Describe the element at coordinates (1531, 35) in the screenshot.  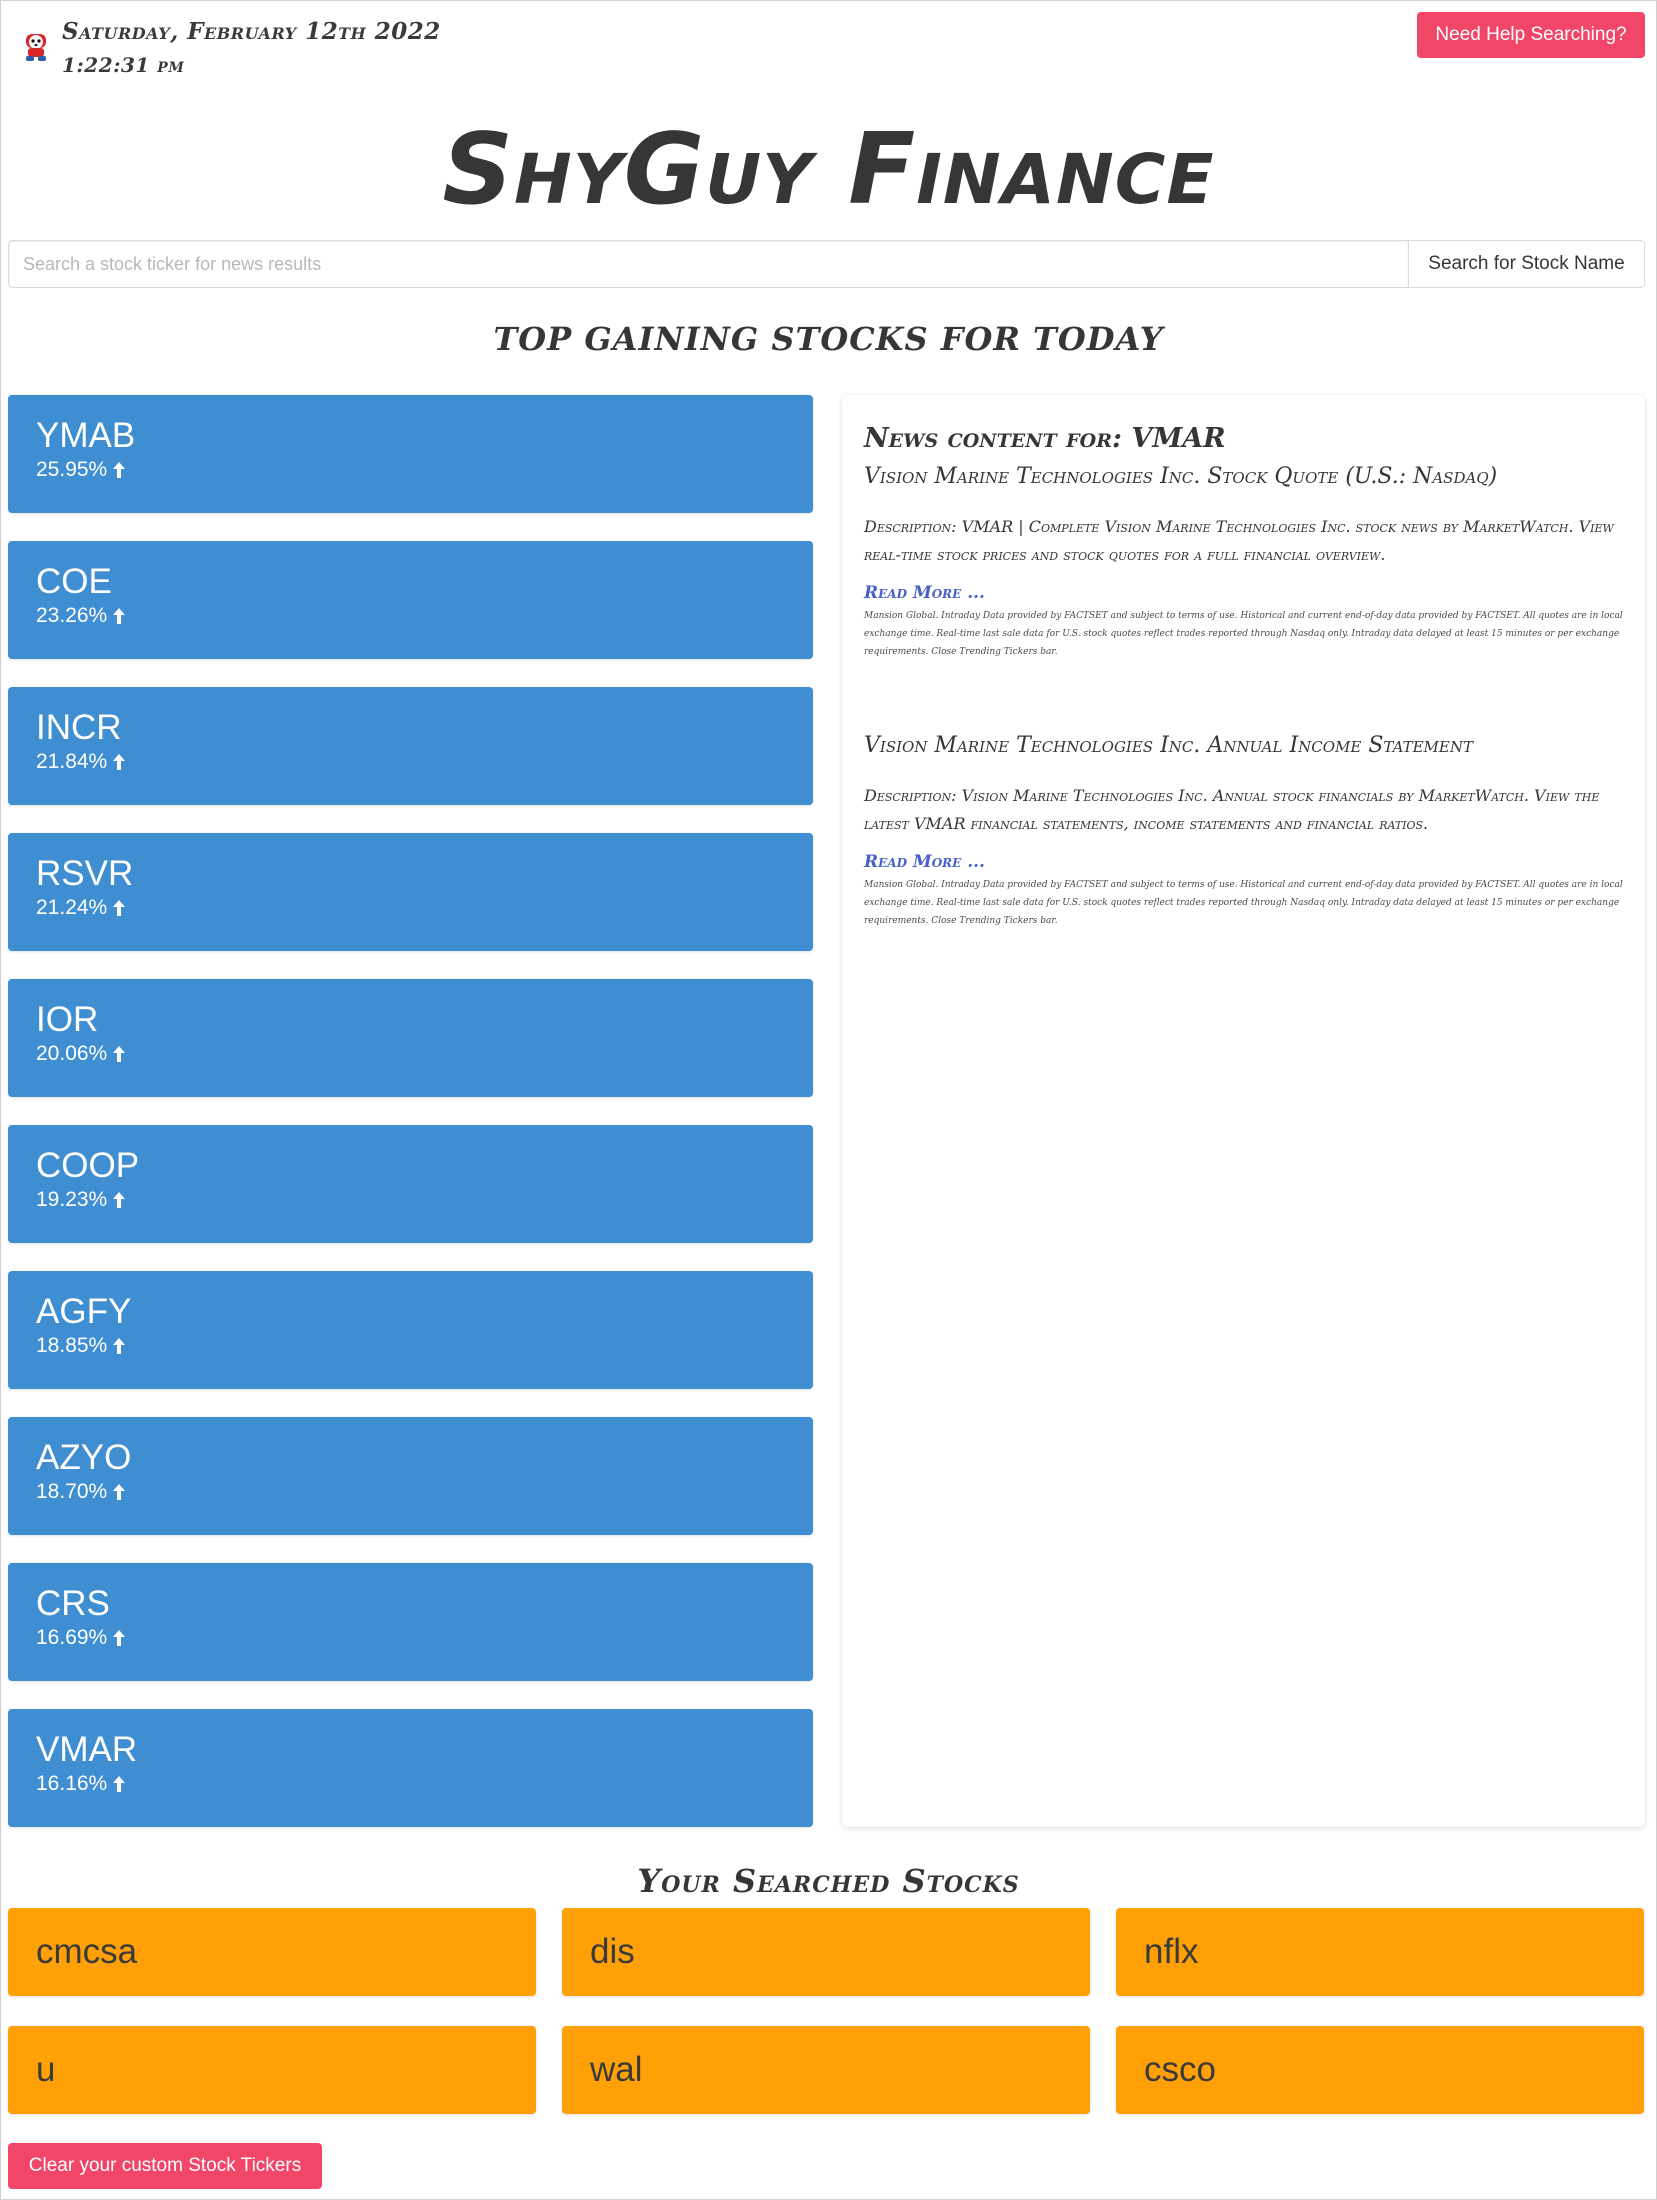
I see `help-button: Need Help Searching?` at that location.